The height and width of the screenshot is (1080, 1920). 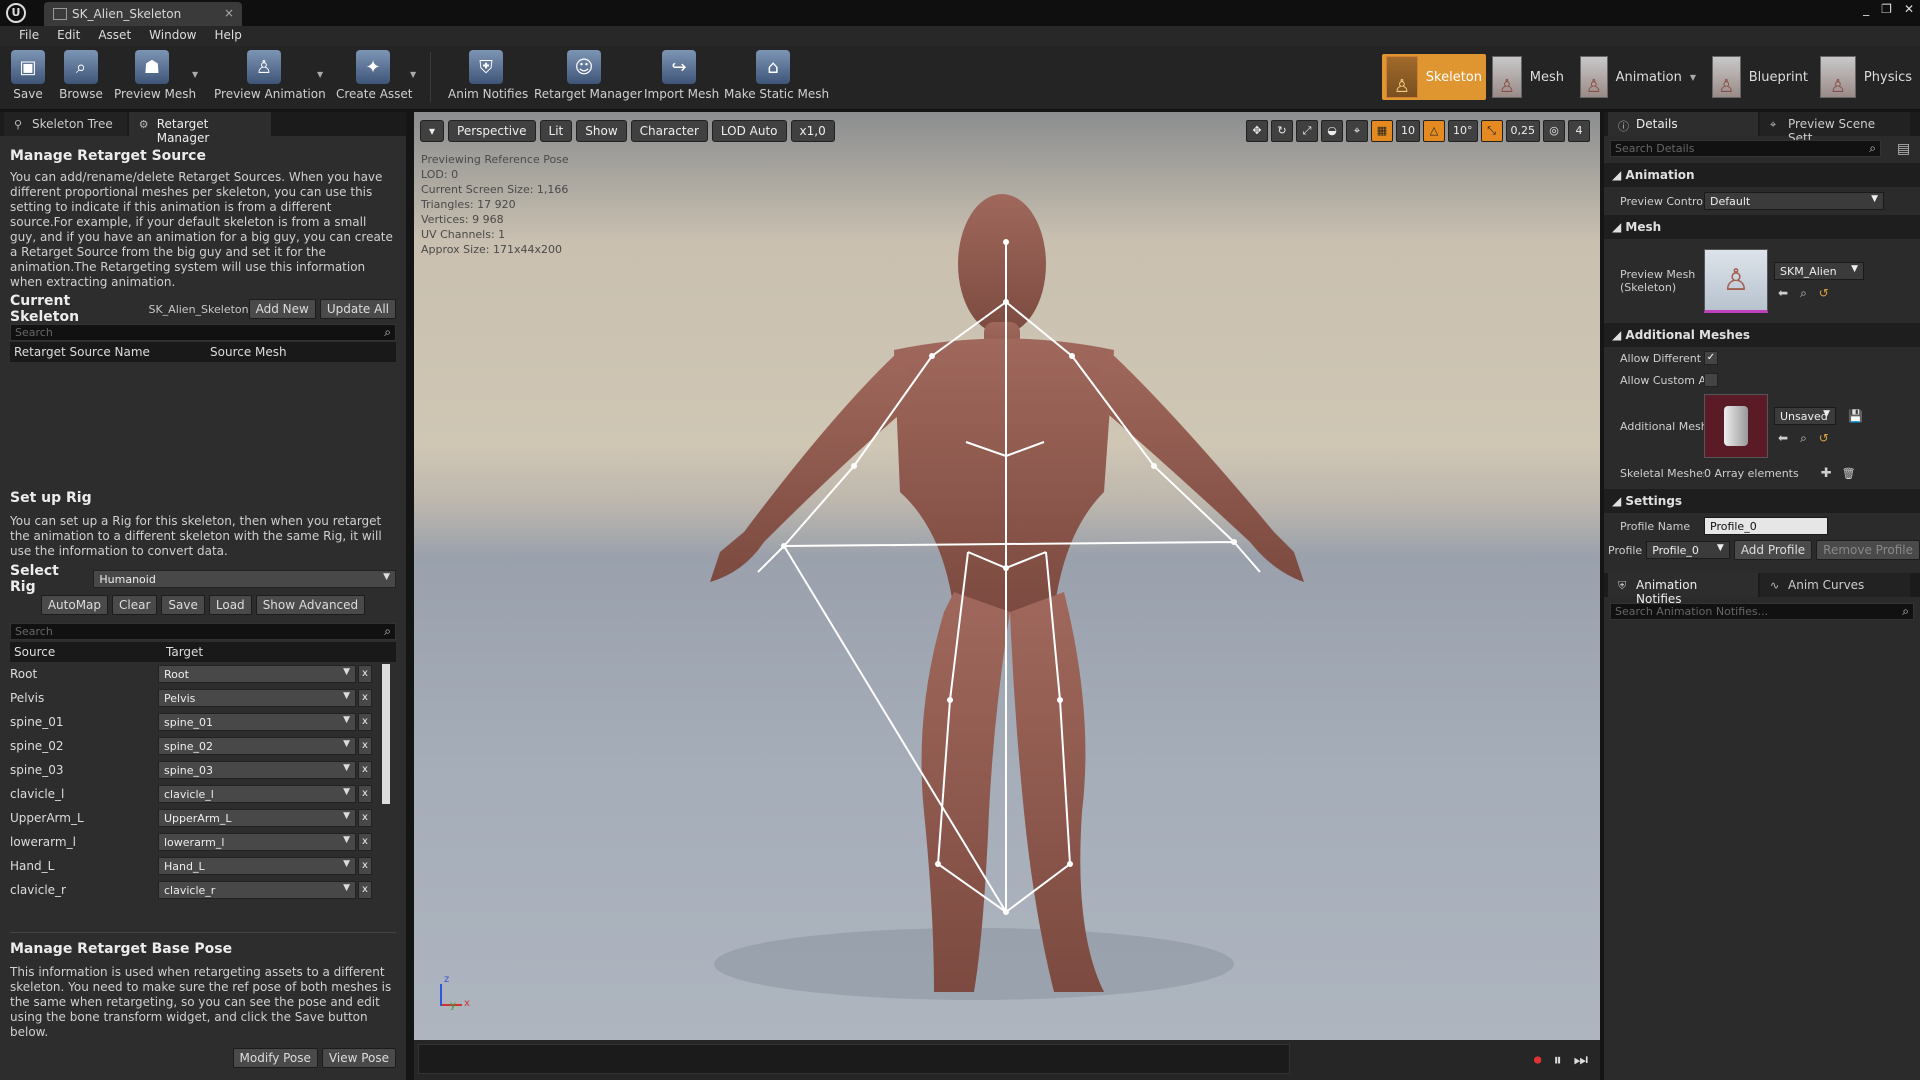 What do you see at coordinates (257, 722) in the screenshot?
I see `rig-target-dropdown: spine_01 ▼` at bounding box center [257, 722].